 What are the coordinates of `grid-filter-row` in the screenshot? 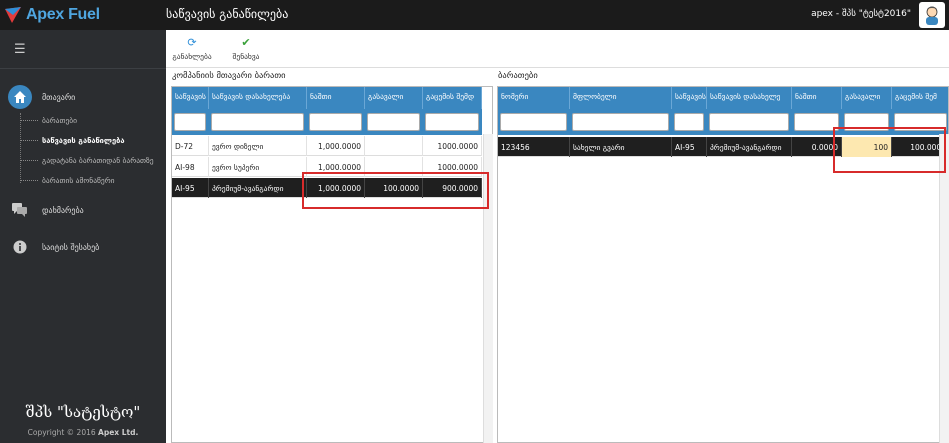 It's located at (327, 122).